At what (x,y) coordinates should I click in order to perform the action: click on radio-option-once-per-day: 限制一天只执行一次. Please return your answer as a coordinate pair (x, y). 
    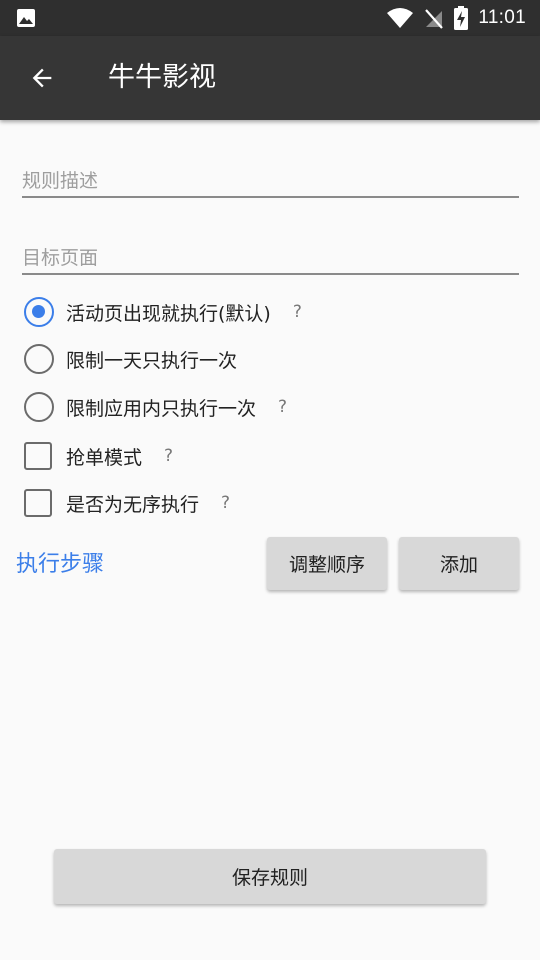
    Looking at the image, I should click on (130, 359).